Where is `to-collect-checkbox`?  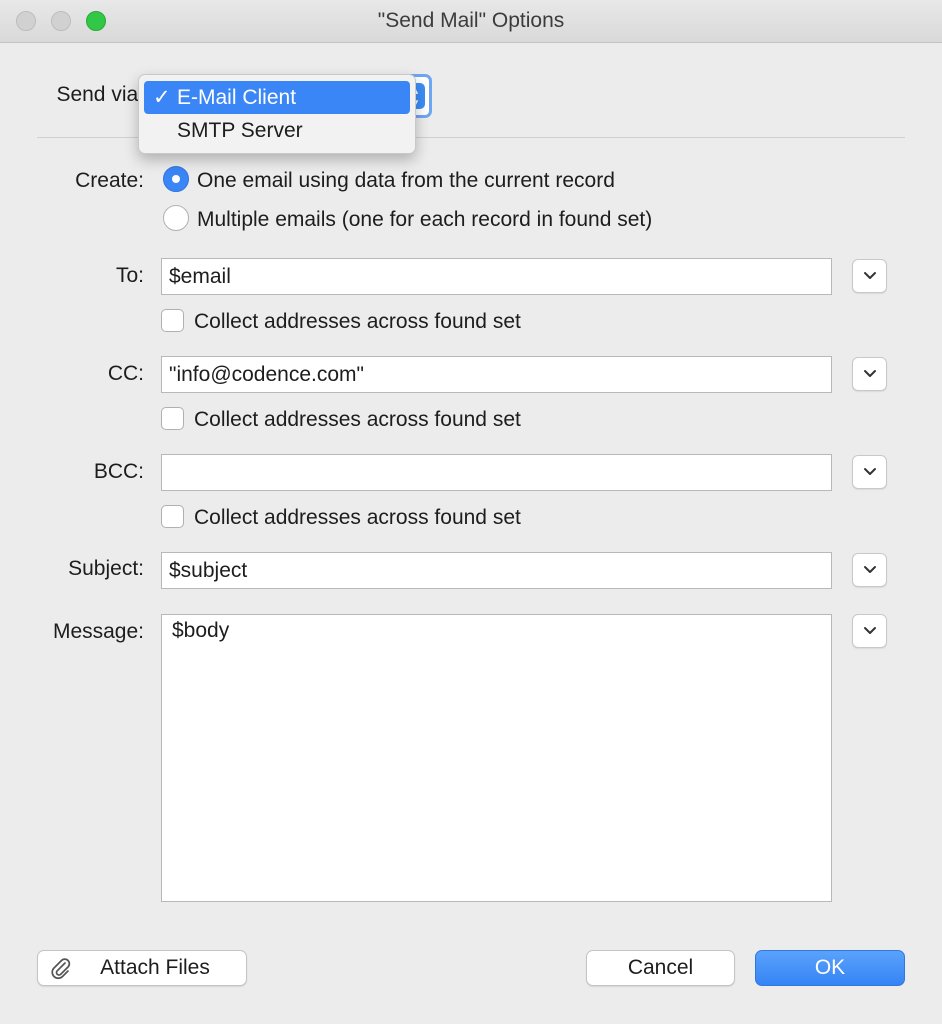
to-collect-checkbox is located at coordinates (172, 320).